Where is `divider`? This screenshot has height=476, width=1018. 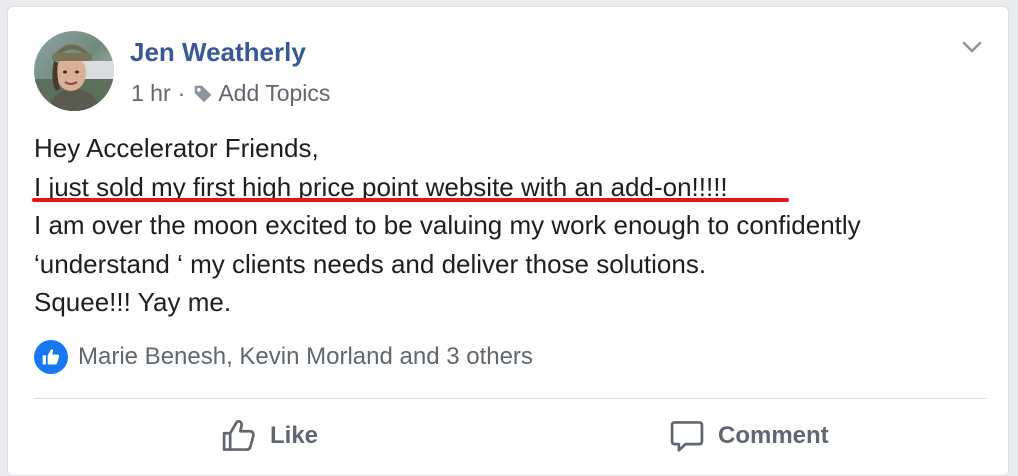 divider is located at coordinates (510, 398).